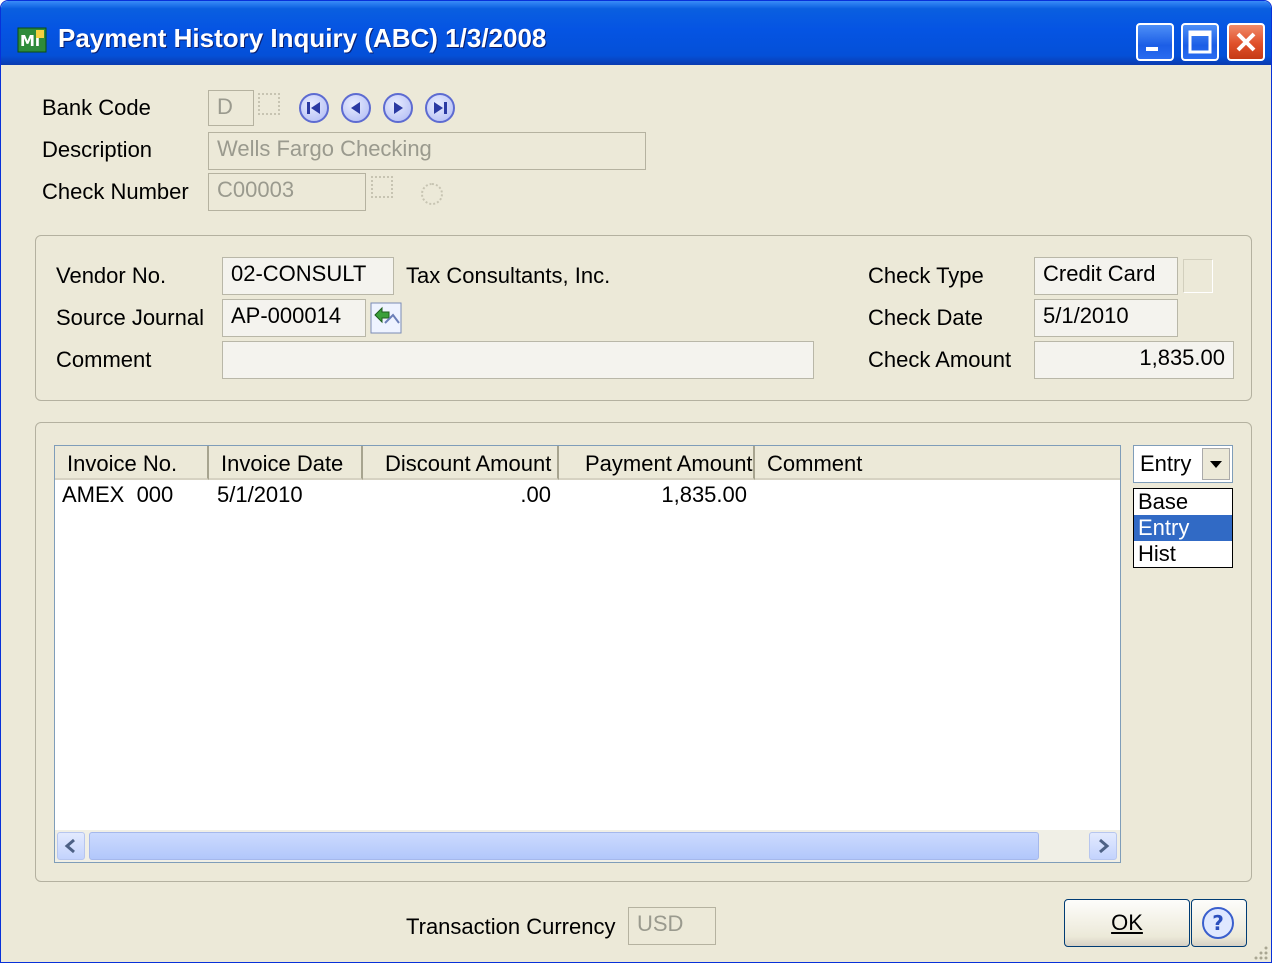 Image resolution: width=1272 pixels, height=963 pixels. What do you see at coordinates (1106, 318) in the screenshot?
I see `check-date-field: 5/1/2010` at bounding box center [1106, 318].